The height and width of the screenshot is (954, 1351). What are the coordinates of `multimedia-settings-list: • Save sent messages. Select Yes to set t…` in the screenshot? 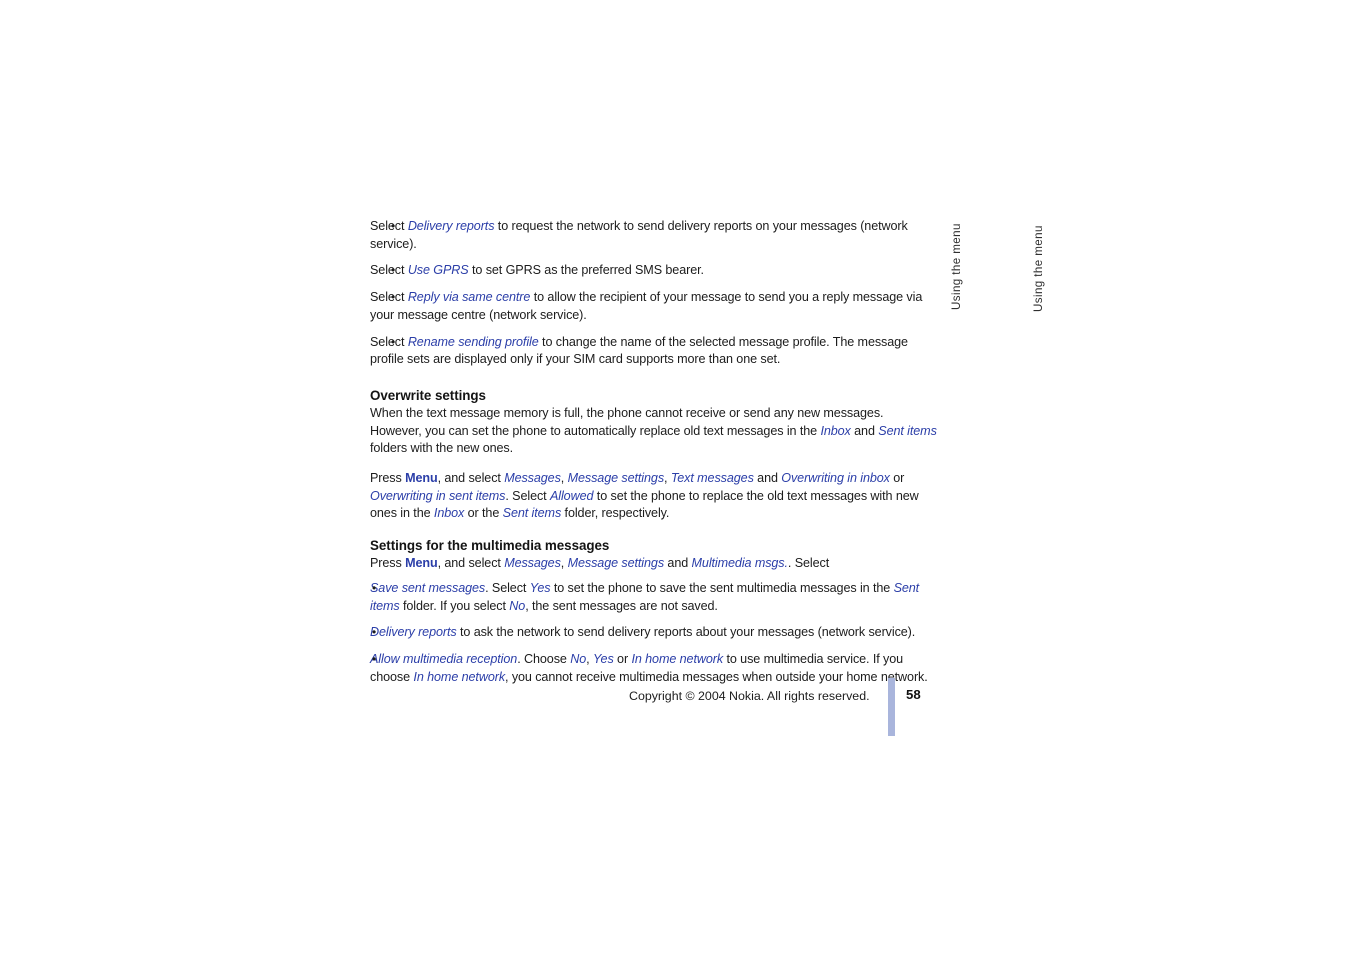 It's located at (653, 633).